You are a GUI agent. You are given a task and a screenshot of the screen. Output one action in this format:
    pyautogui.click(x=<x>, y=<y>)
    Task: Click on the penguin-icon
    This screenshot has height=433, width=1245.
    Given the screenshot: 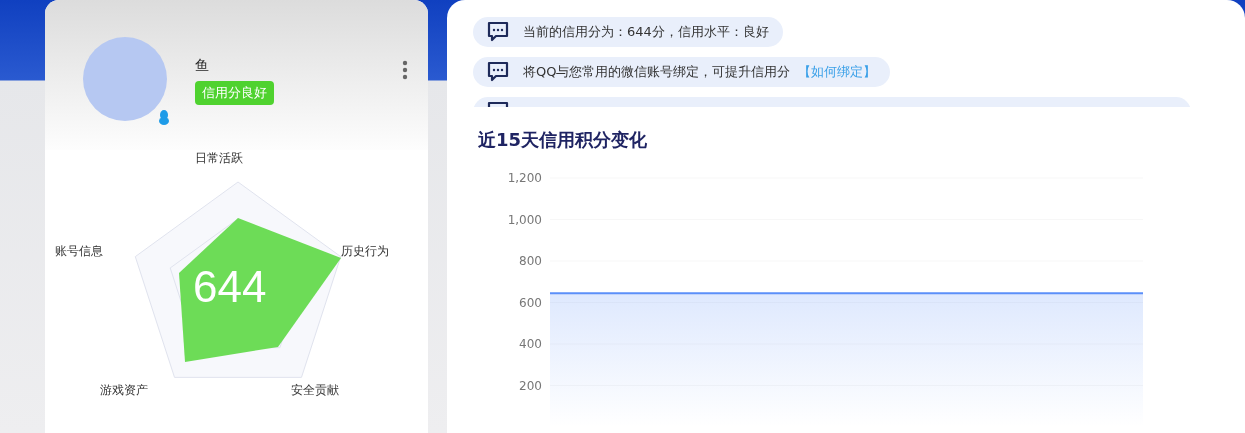 What is the action you would take?
    pyautogui.click(x=164, y=117)
    